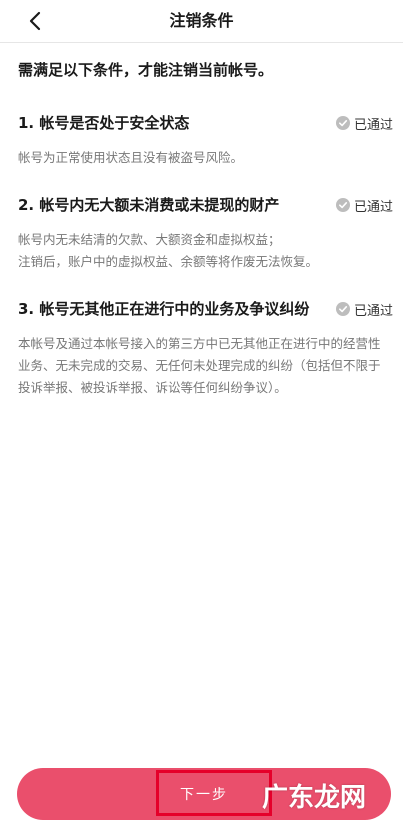 This screenshot has width=403, height=823. What do you see at coordinates (149, 239) in the screenshot?
I see `description-line: 帐号内无未结清的欠款、大额资金和虚拟权益；` at bounding box center [149, 239].